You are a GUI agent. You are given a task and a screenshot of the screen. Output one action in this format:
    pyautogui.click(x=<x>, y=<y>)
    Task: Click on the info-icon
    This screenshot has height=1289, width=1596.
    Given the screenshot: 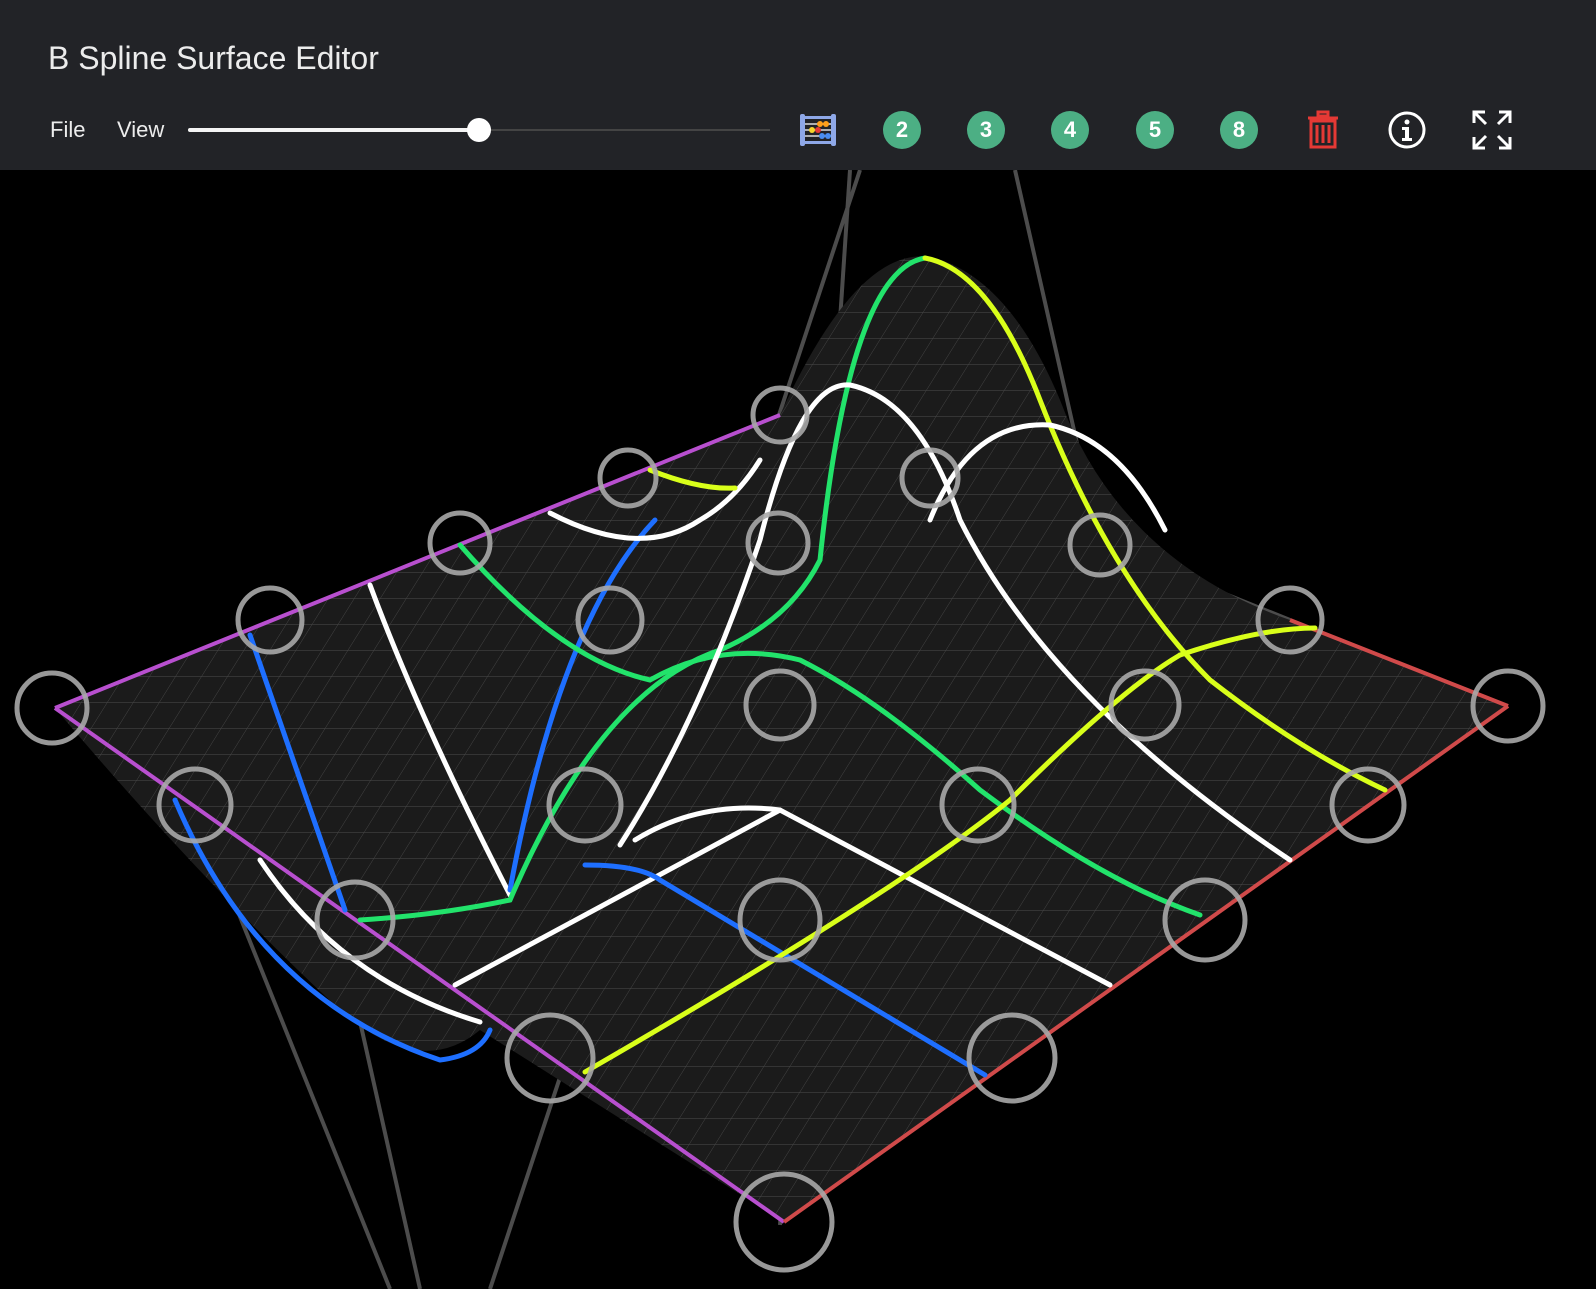 What is the action you would take?
    pyautogui.click(x=1407, y=130)
    